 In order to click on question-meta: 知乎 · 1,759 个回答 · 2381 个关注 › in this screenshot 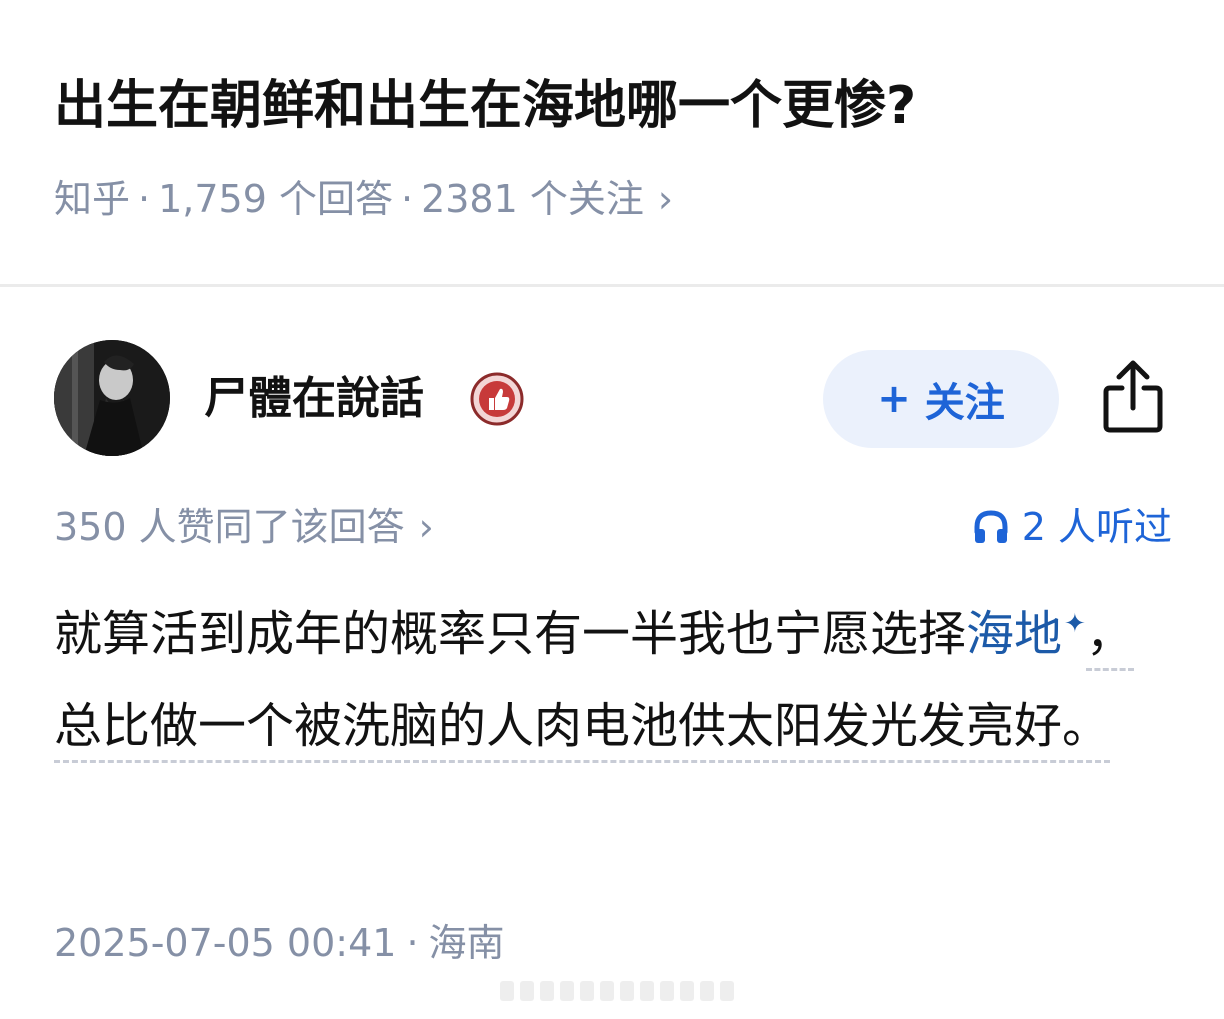, I will do `click(363, 199)`.